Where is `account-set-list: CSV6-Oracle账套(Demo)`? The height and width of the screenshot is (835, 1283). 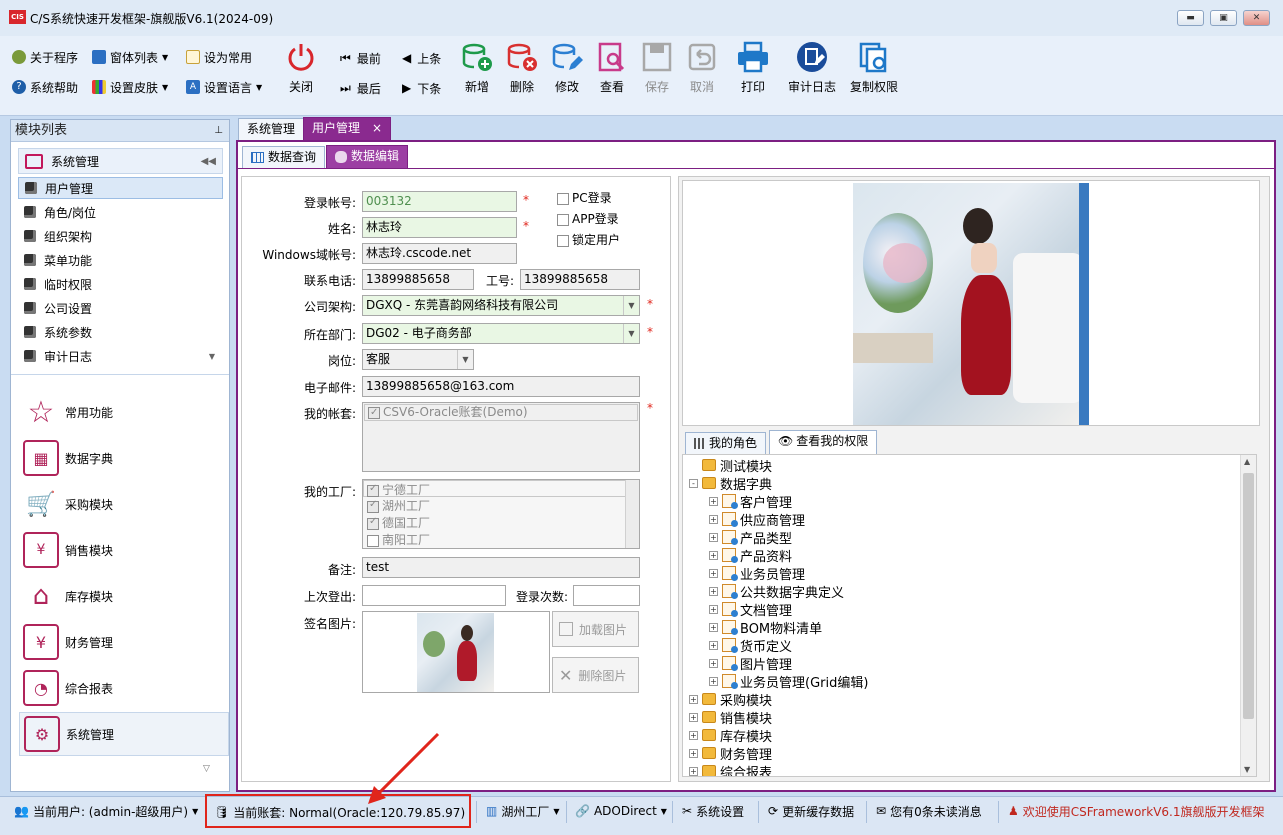
account-set-list: CSV6-Oracle账套(Demo) is located at coordinates (501, 437).